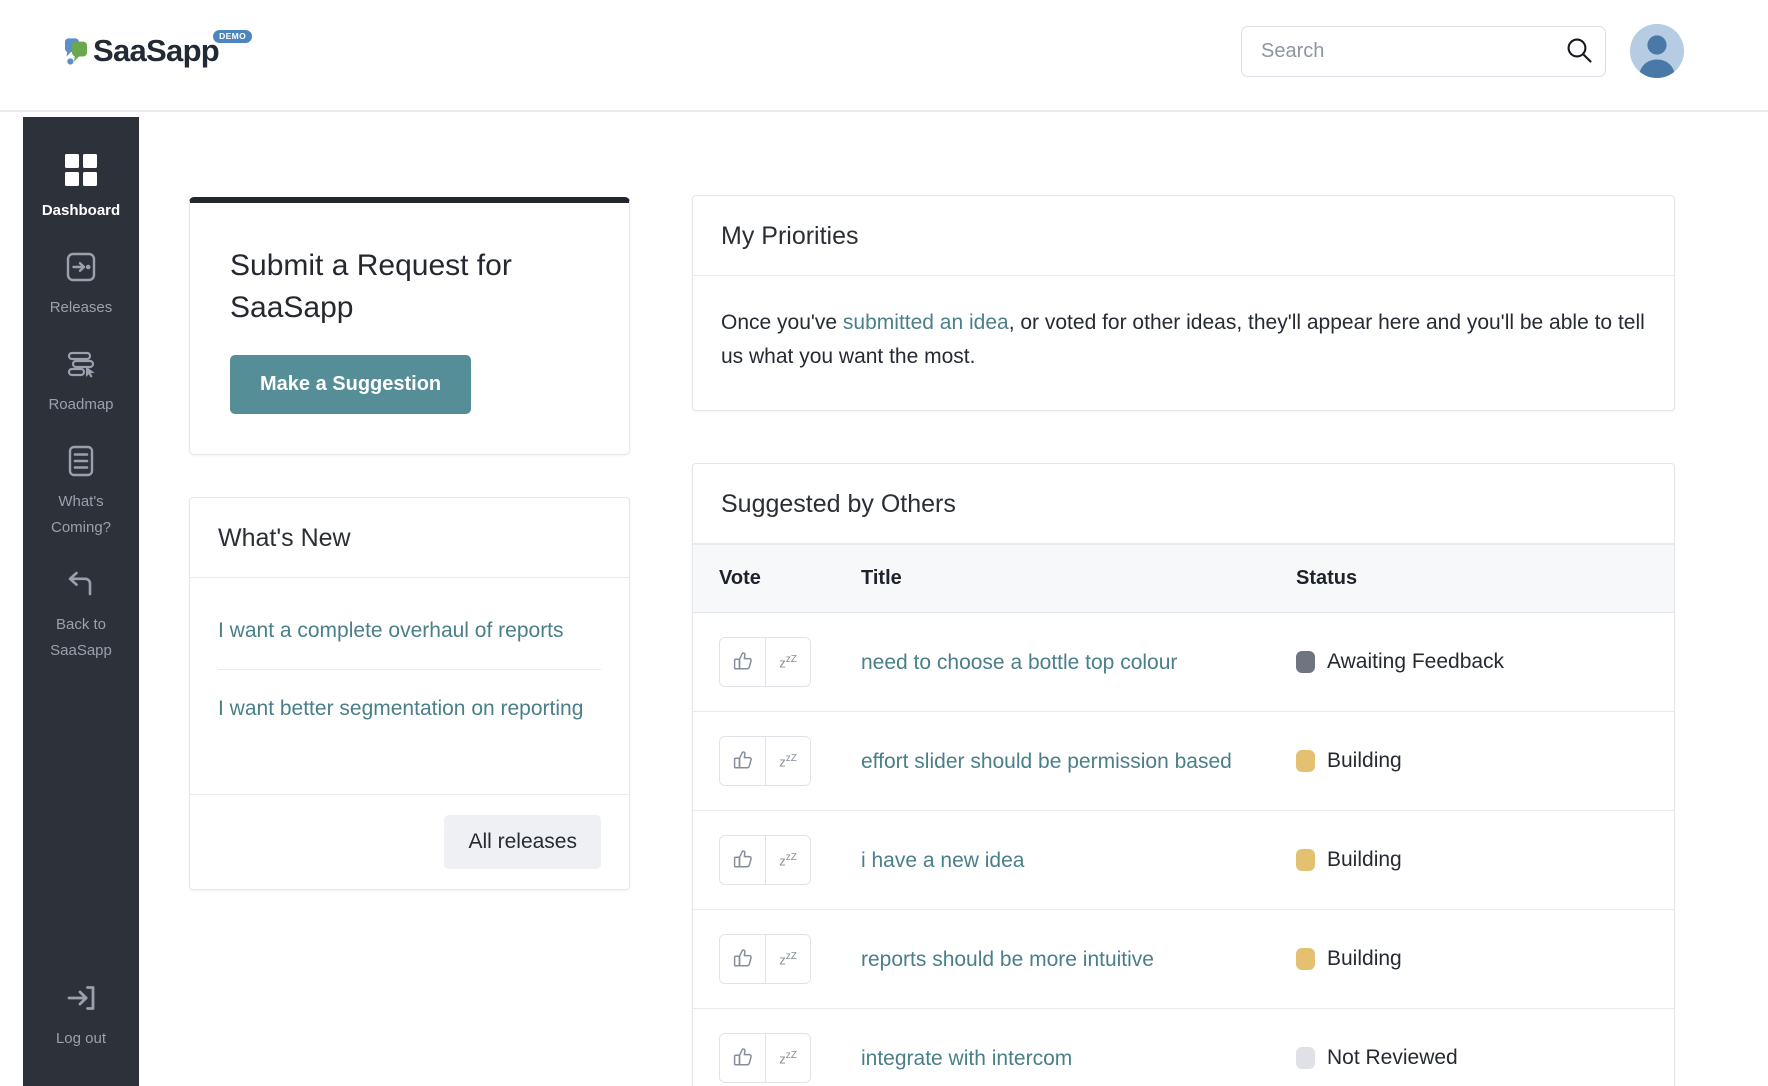 The image size is (1768, 1086). What do you see at coordinates (966, 1058) in the screenshot?
I see `suggestion-title-link: integrate with intercom` at bounding box center [966, 1058].